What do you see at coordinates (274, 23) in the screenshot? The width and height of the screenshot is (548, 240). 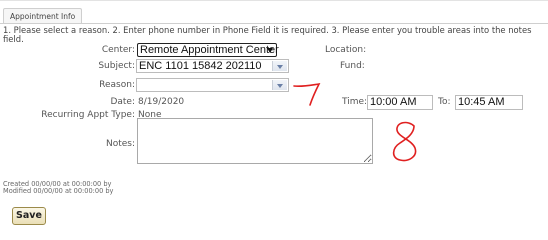 I see `tab-underline` at bounding box center [274, 23].